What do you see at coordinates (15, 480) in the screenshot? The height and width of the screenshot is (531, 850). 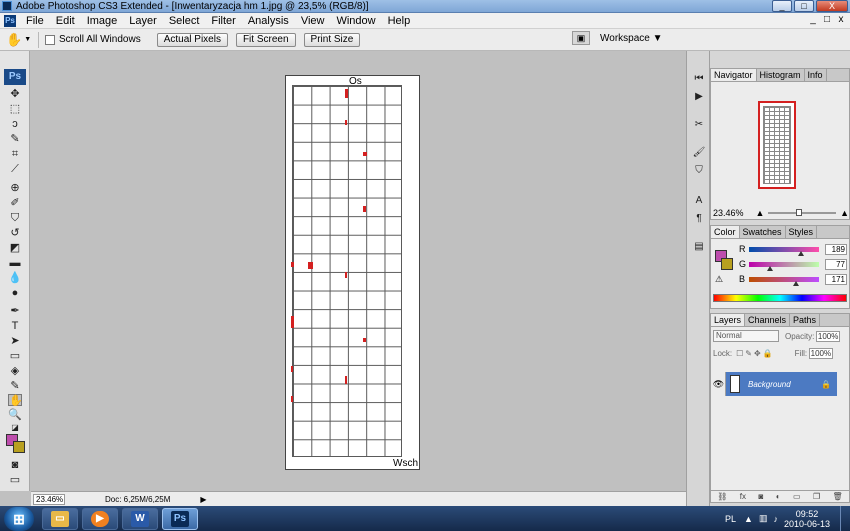 I see `screen-mode-icon: ▭` at bounding box center [15, 480].